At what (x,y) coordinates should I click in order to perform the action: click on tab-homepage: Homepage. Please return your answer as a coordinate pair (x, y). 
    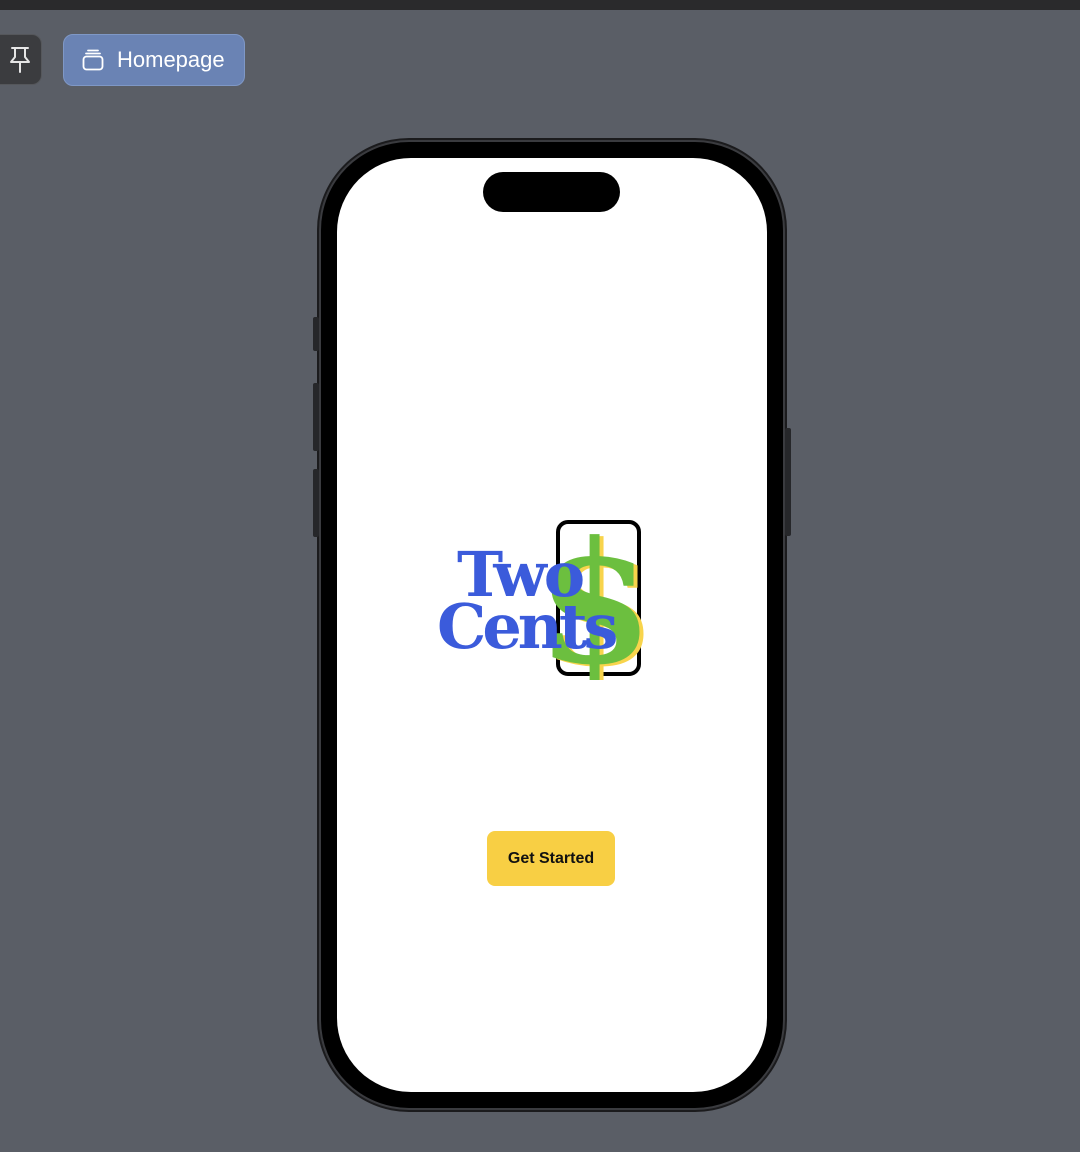
    Looking at the image, I should click on (154, 60).